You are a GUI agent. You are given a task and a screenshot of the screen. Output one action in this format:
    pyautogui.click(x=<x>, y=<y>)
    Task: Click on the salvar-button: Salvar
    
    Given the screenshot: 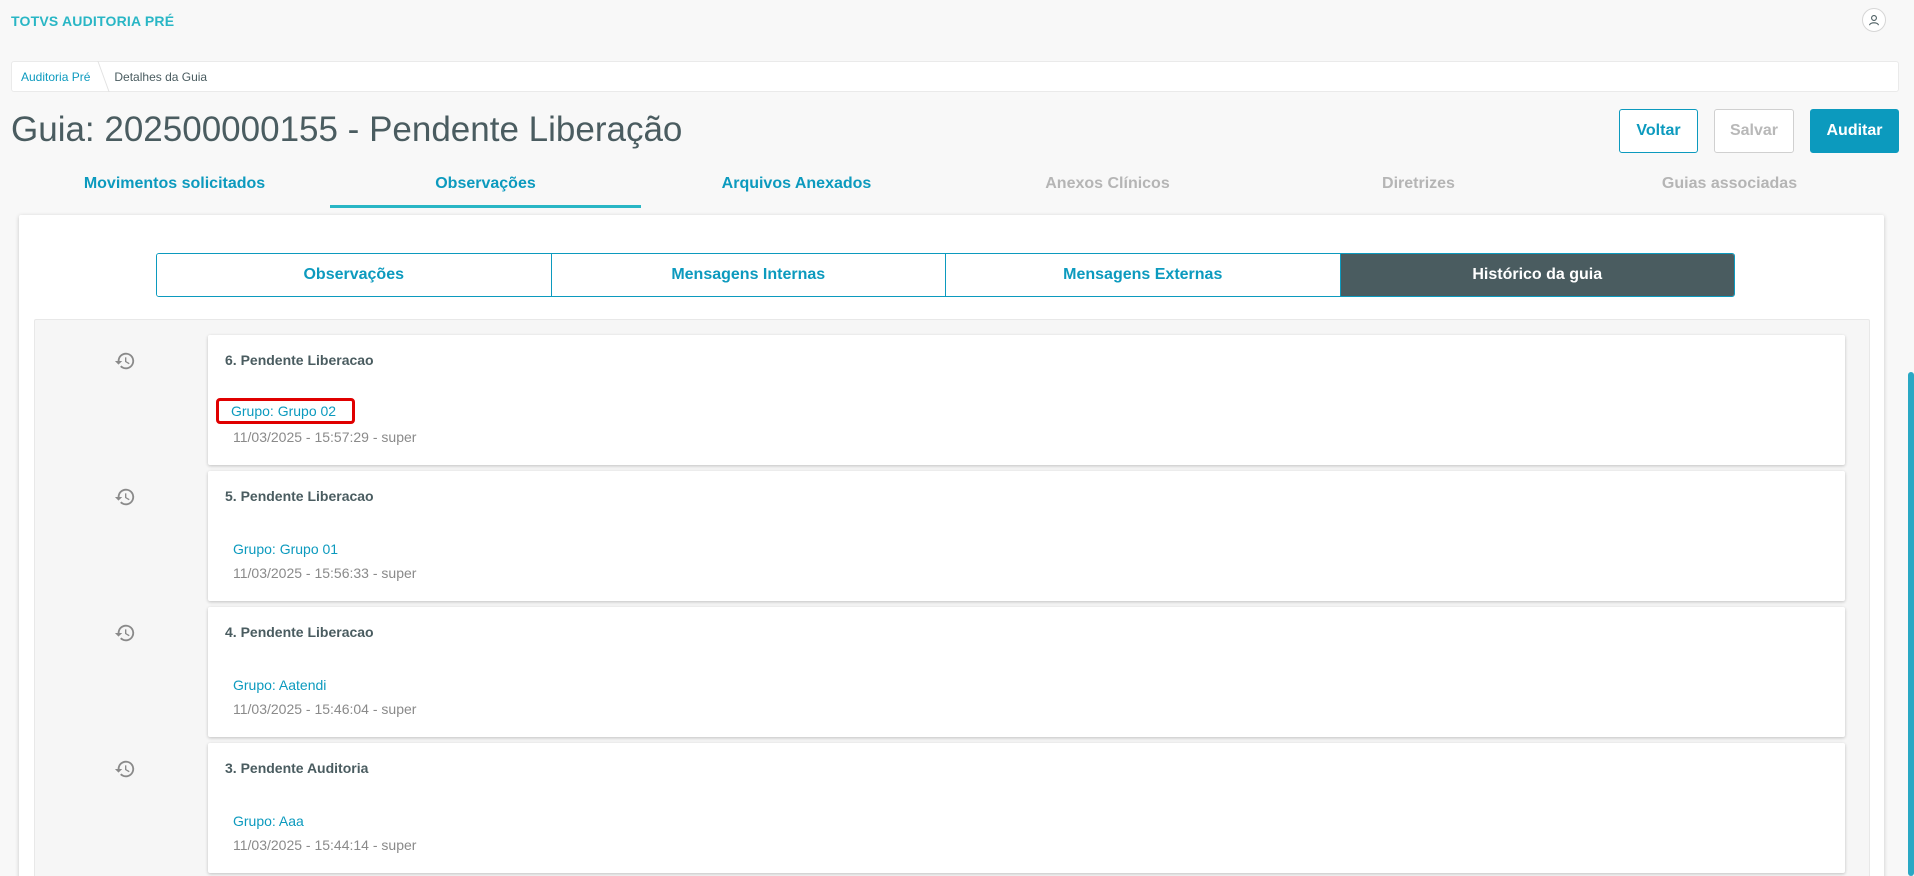 What is the action you would take?
    pyautogui.click(x=1754, y=131)
    